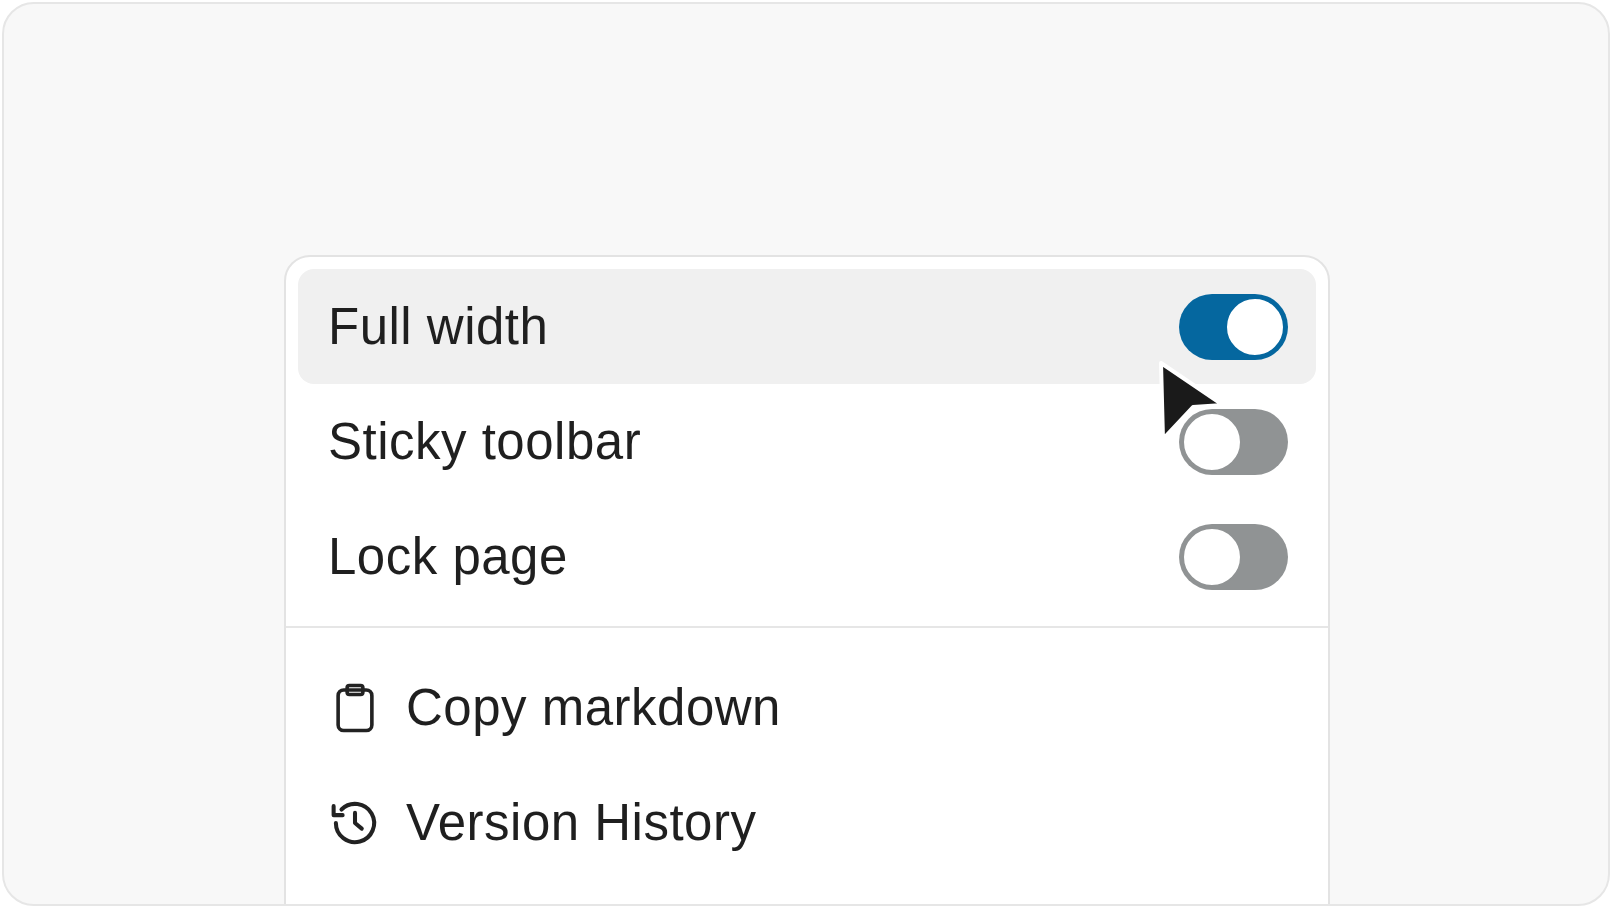  Describe the element at coordinates (807, 556) in the screenshot. I see `menu-row: Lock page` at that location.